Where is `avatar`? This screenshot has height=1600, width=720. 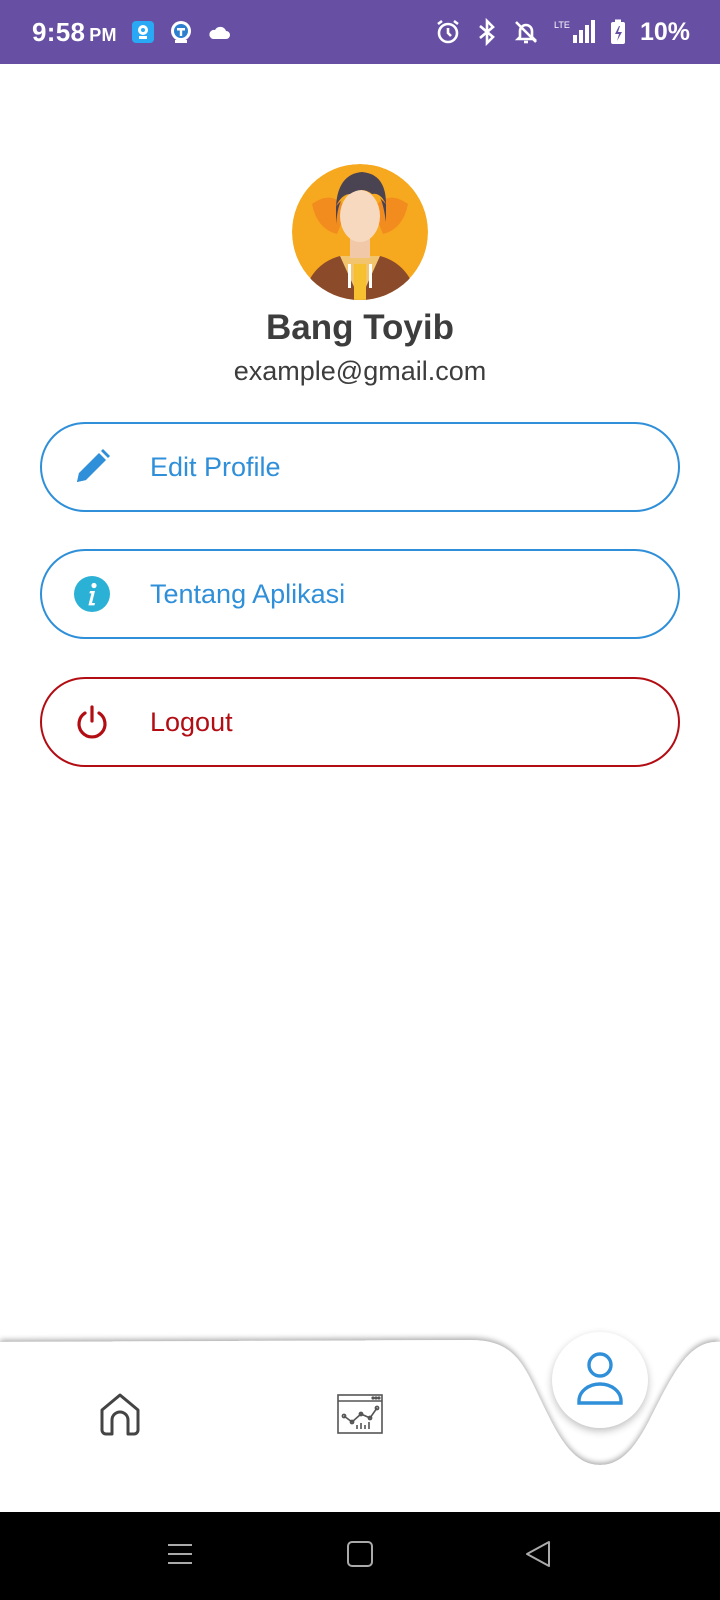 avatar is located at coordinates (360, 232).